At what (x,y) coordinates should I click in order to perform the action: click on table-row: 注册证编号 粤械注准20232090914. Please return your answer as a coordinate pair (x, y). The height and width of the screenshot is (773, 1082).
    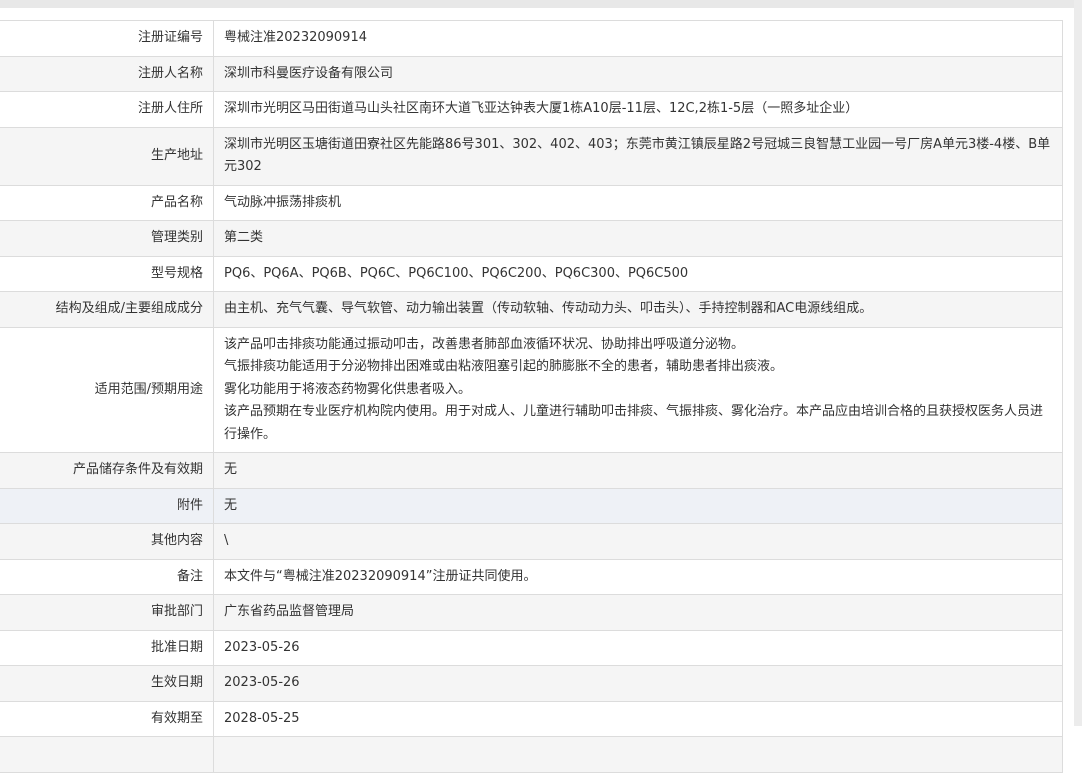
    Looking at the image, I should click on (531, 38).